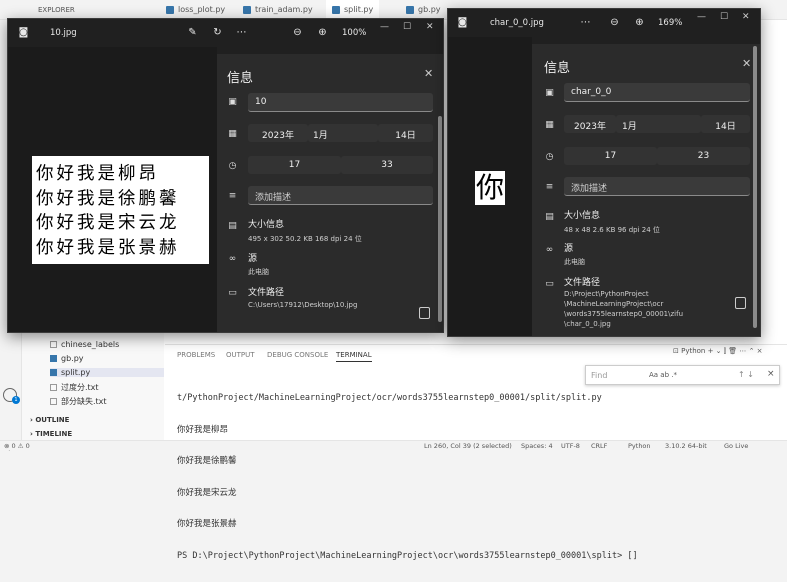 This screenshot has width=787, height=582. I want to click on path-value: C:\Users\17912\Desktop\10.jpg, so click(303, 305).